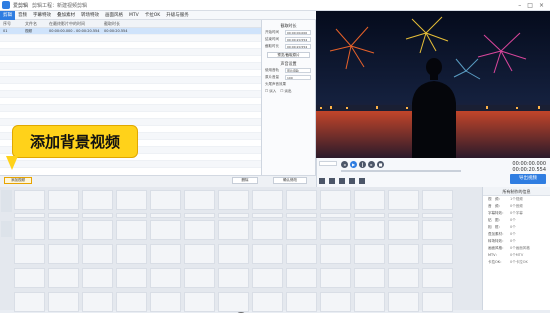 Image resolution: width=550 pixels, height=313 pixels. I want to click on play-icon: ▶, so click(353, 164).